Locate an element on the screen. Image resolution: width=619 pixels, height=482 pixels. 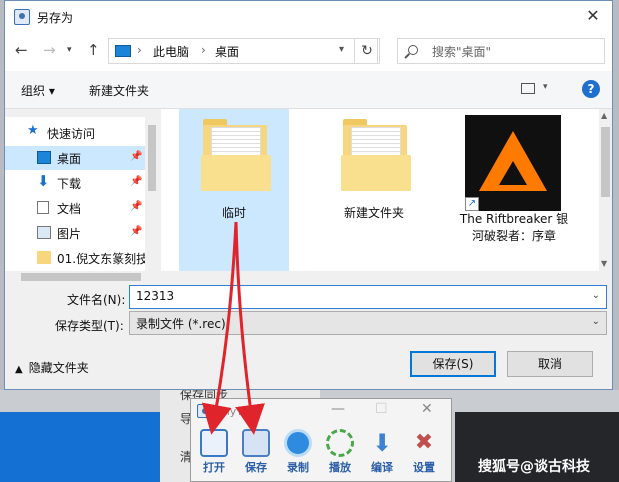
play-icon is located at coordinates (340, 443).